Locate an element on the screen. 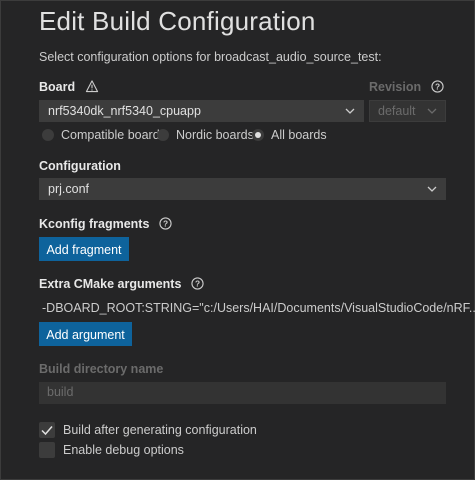 Image resolution: width=475 pixels, height=480 pixels. revision-select: default is located at coordinates (407, 111).